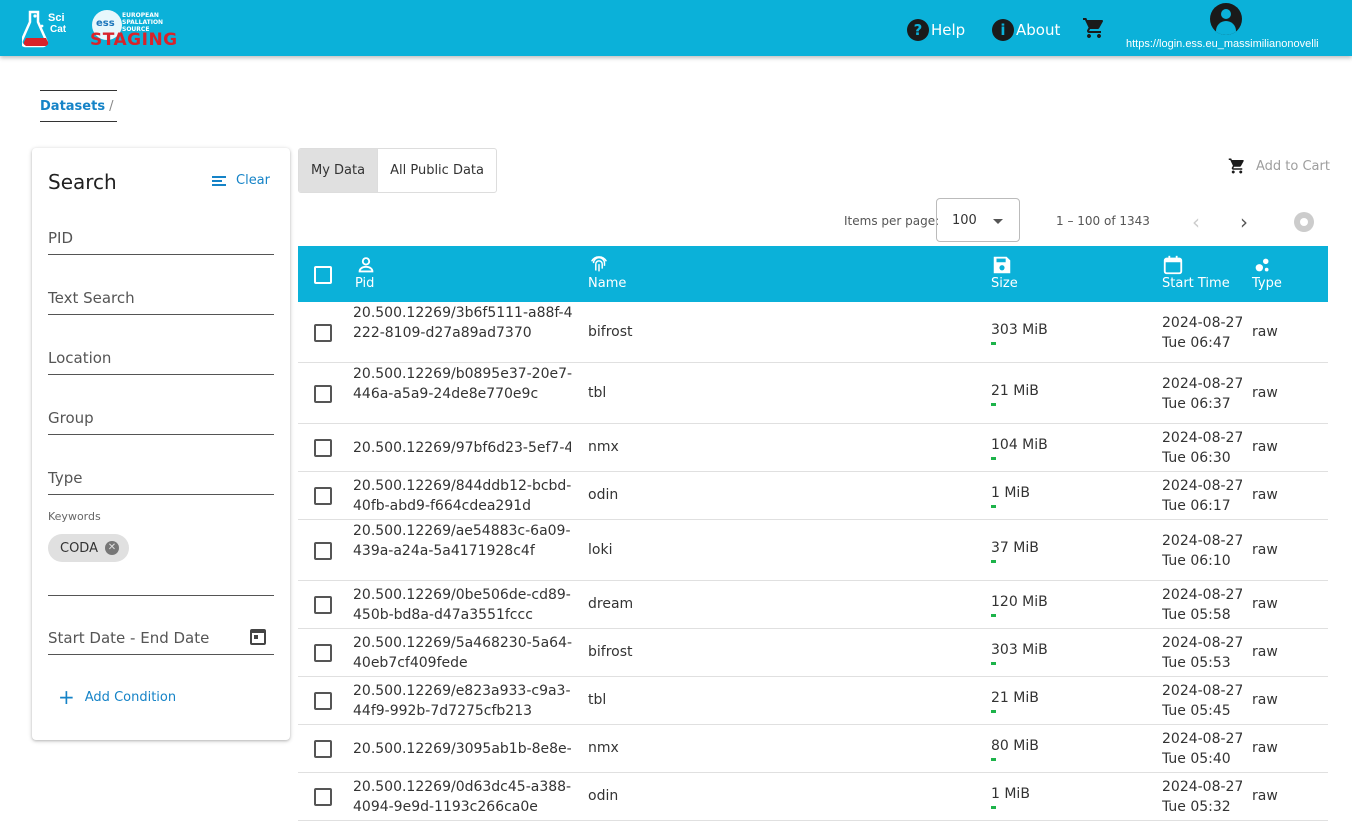 This screenshot has height=822, width=1352. What do you see at coordinates (1202, 739) in the screenshot?
I see `start-date: 2024-08-27` at bounding box center [1202, 739].